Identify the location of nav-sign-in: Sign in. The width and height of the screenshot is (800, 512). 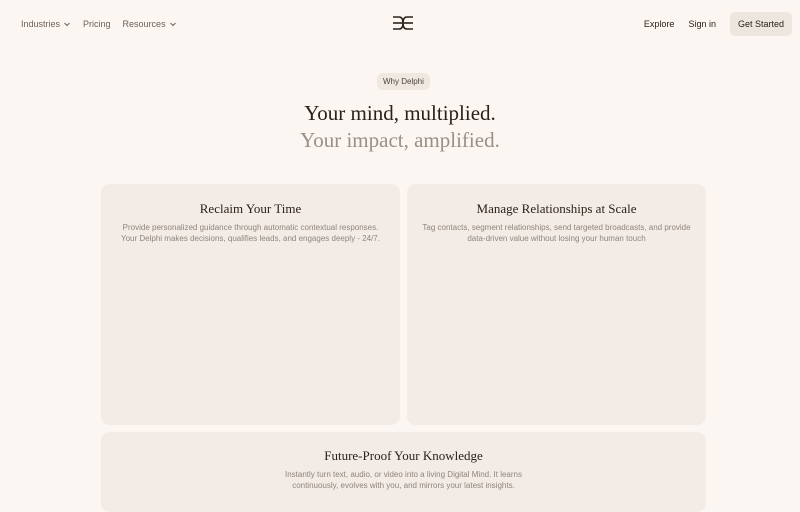
(702, 24).